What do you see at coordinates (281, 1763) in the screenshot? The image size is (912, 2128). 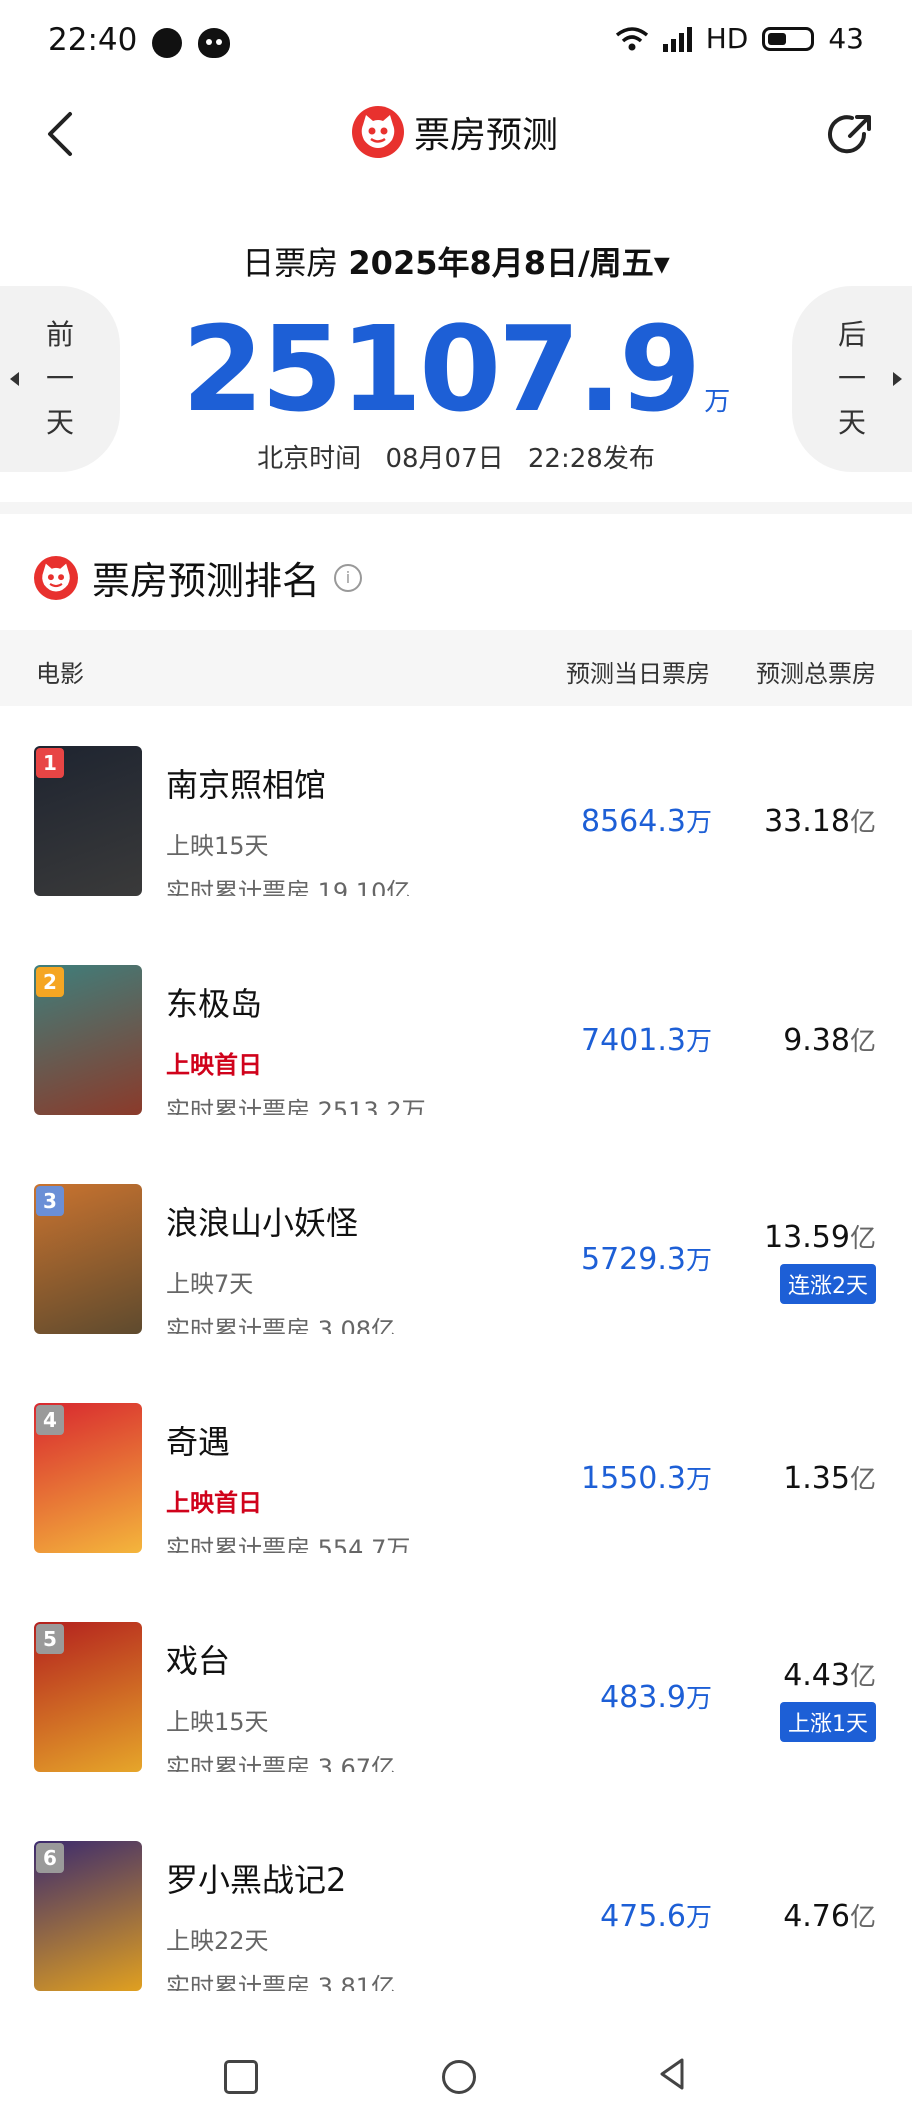 I see `cumulative-box-office: 实时累计票房 3.67亿` at bounding box center [281, 1763].